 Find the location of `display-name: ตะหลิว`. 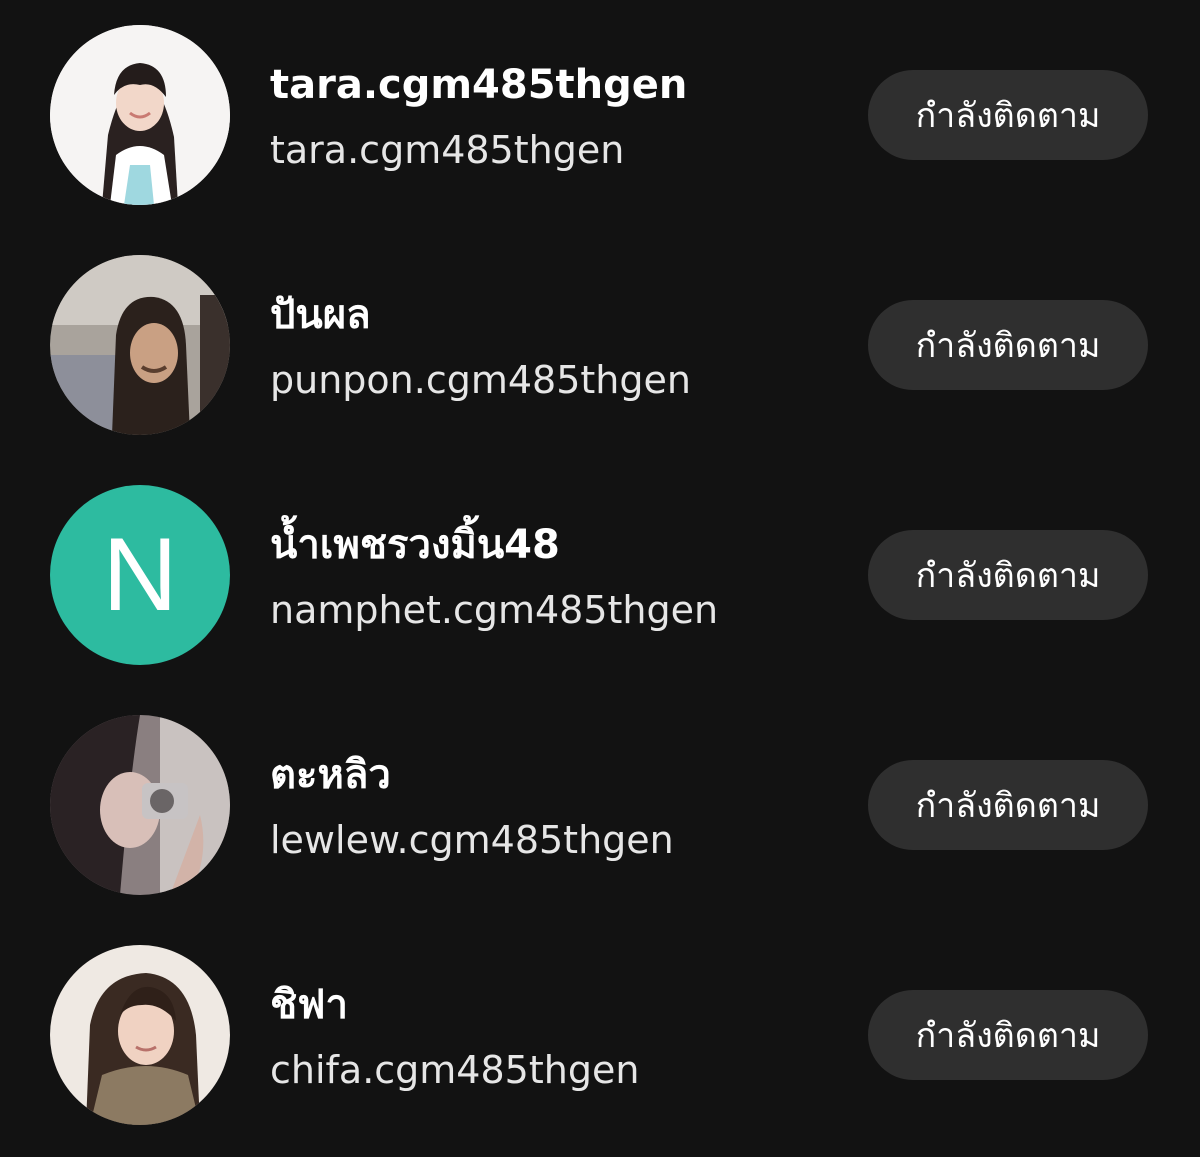

display-name: ตะหลิว is located at coordinates (330, 775).